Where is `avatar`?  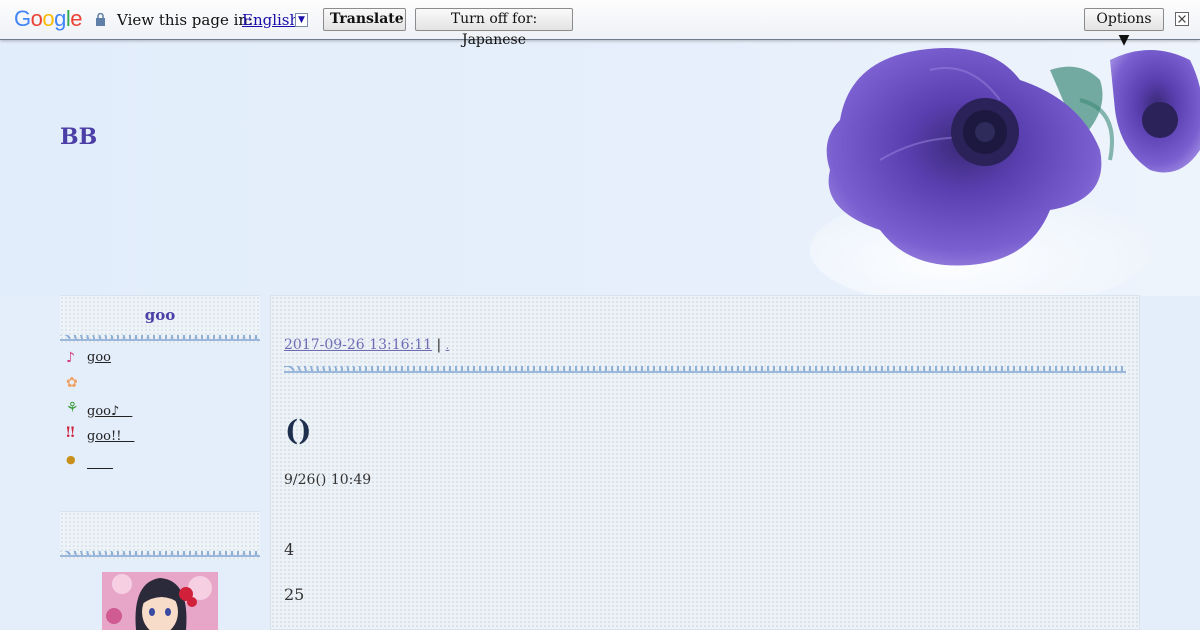
avatar is located at coordinates (160, 601).